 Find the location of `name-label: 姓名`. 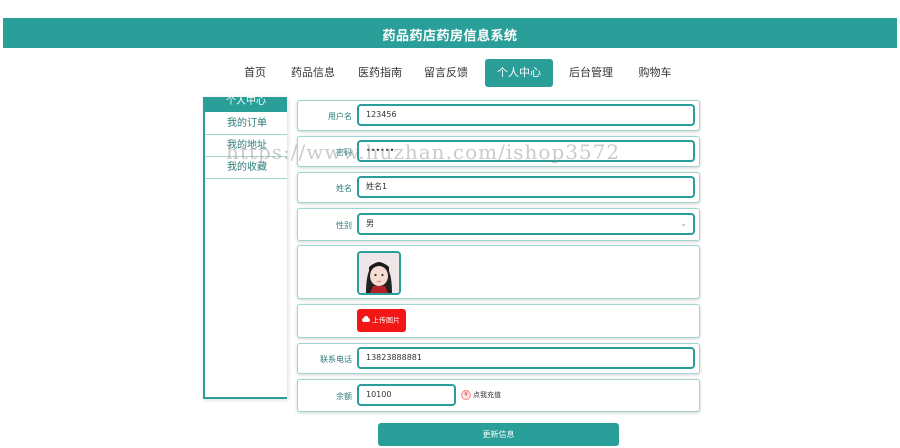

name-label: 姓名 is located at coordinates (344, 188).